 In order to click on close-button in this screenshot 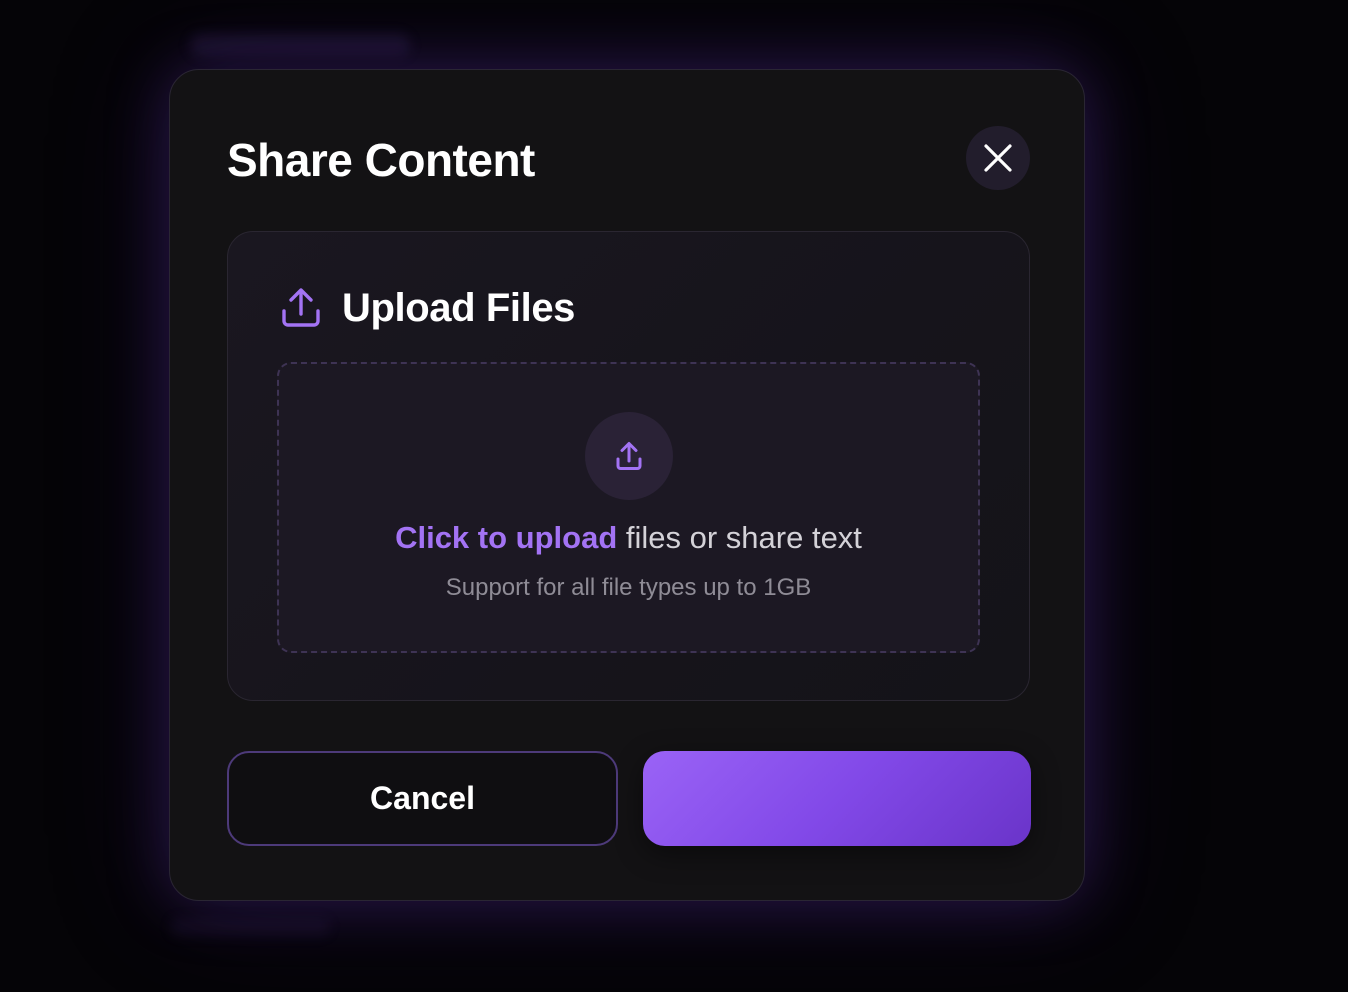, I will do `click(998, 158)`.